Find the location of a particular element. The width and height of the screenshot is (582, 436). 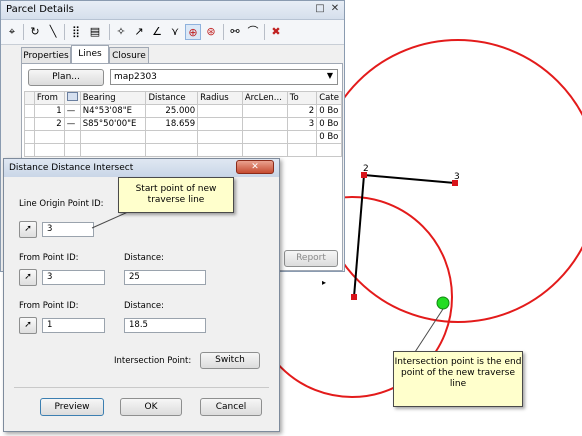

callout-pointer-start is located at coordinates (110, 220).